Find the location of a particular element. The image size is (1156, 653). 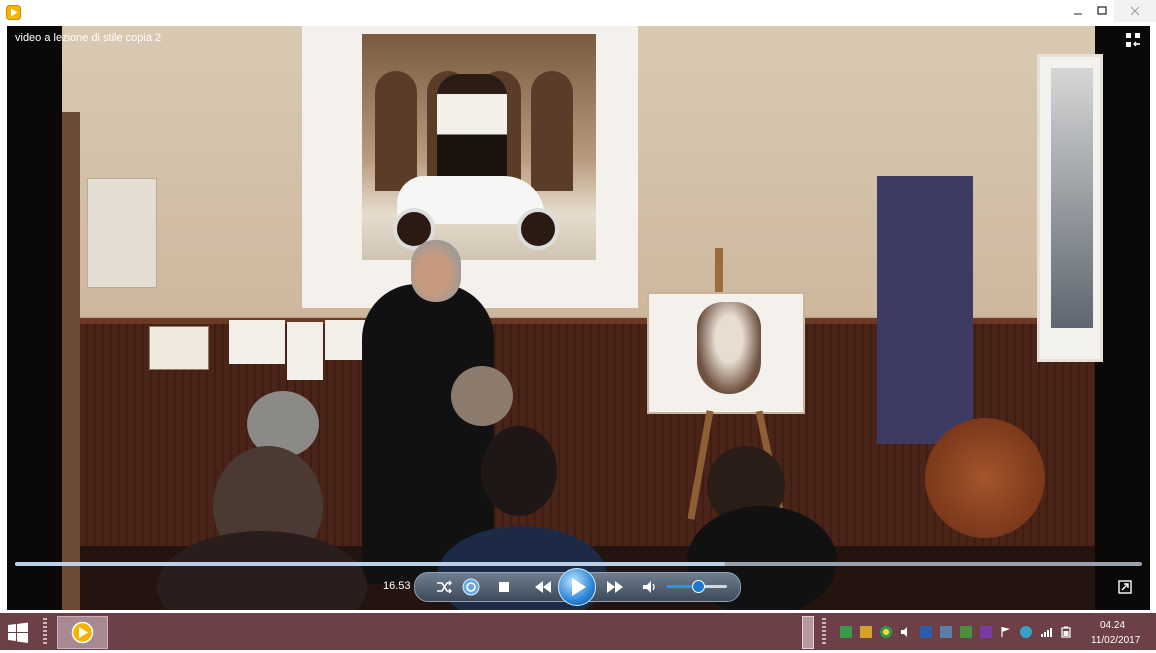

battery-icon is located at coordinates (1066, 632).